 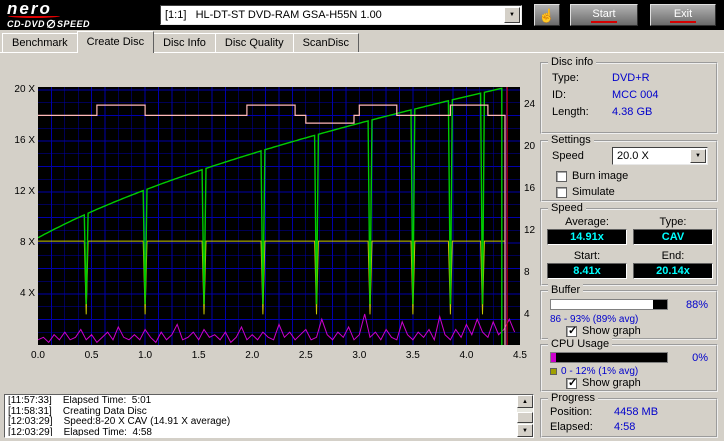 I want to click on speed-select: 20.0 X ▼, so click(x=660, y=156).